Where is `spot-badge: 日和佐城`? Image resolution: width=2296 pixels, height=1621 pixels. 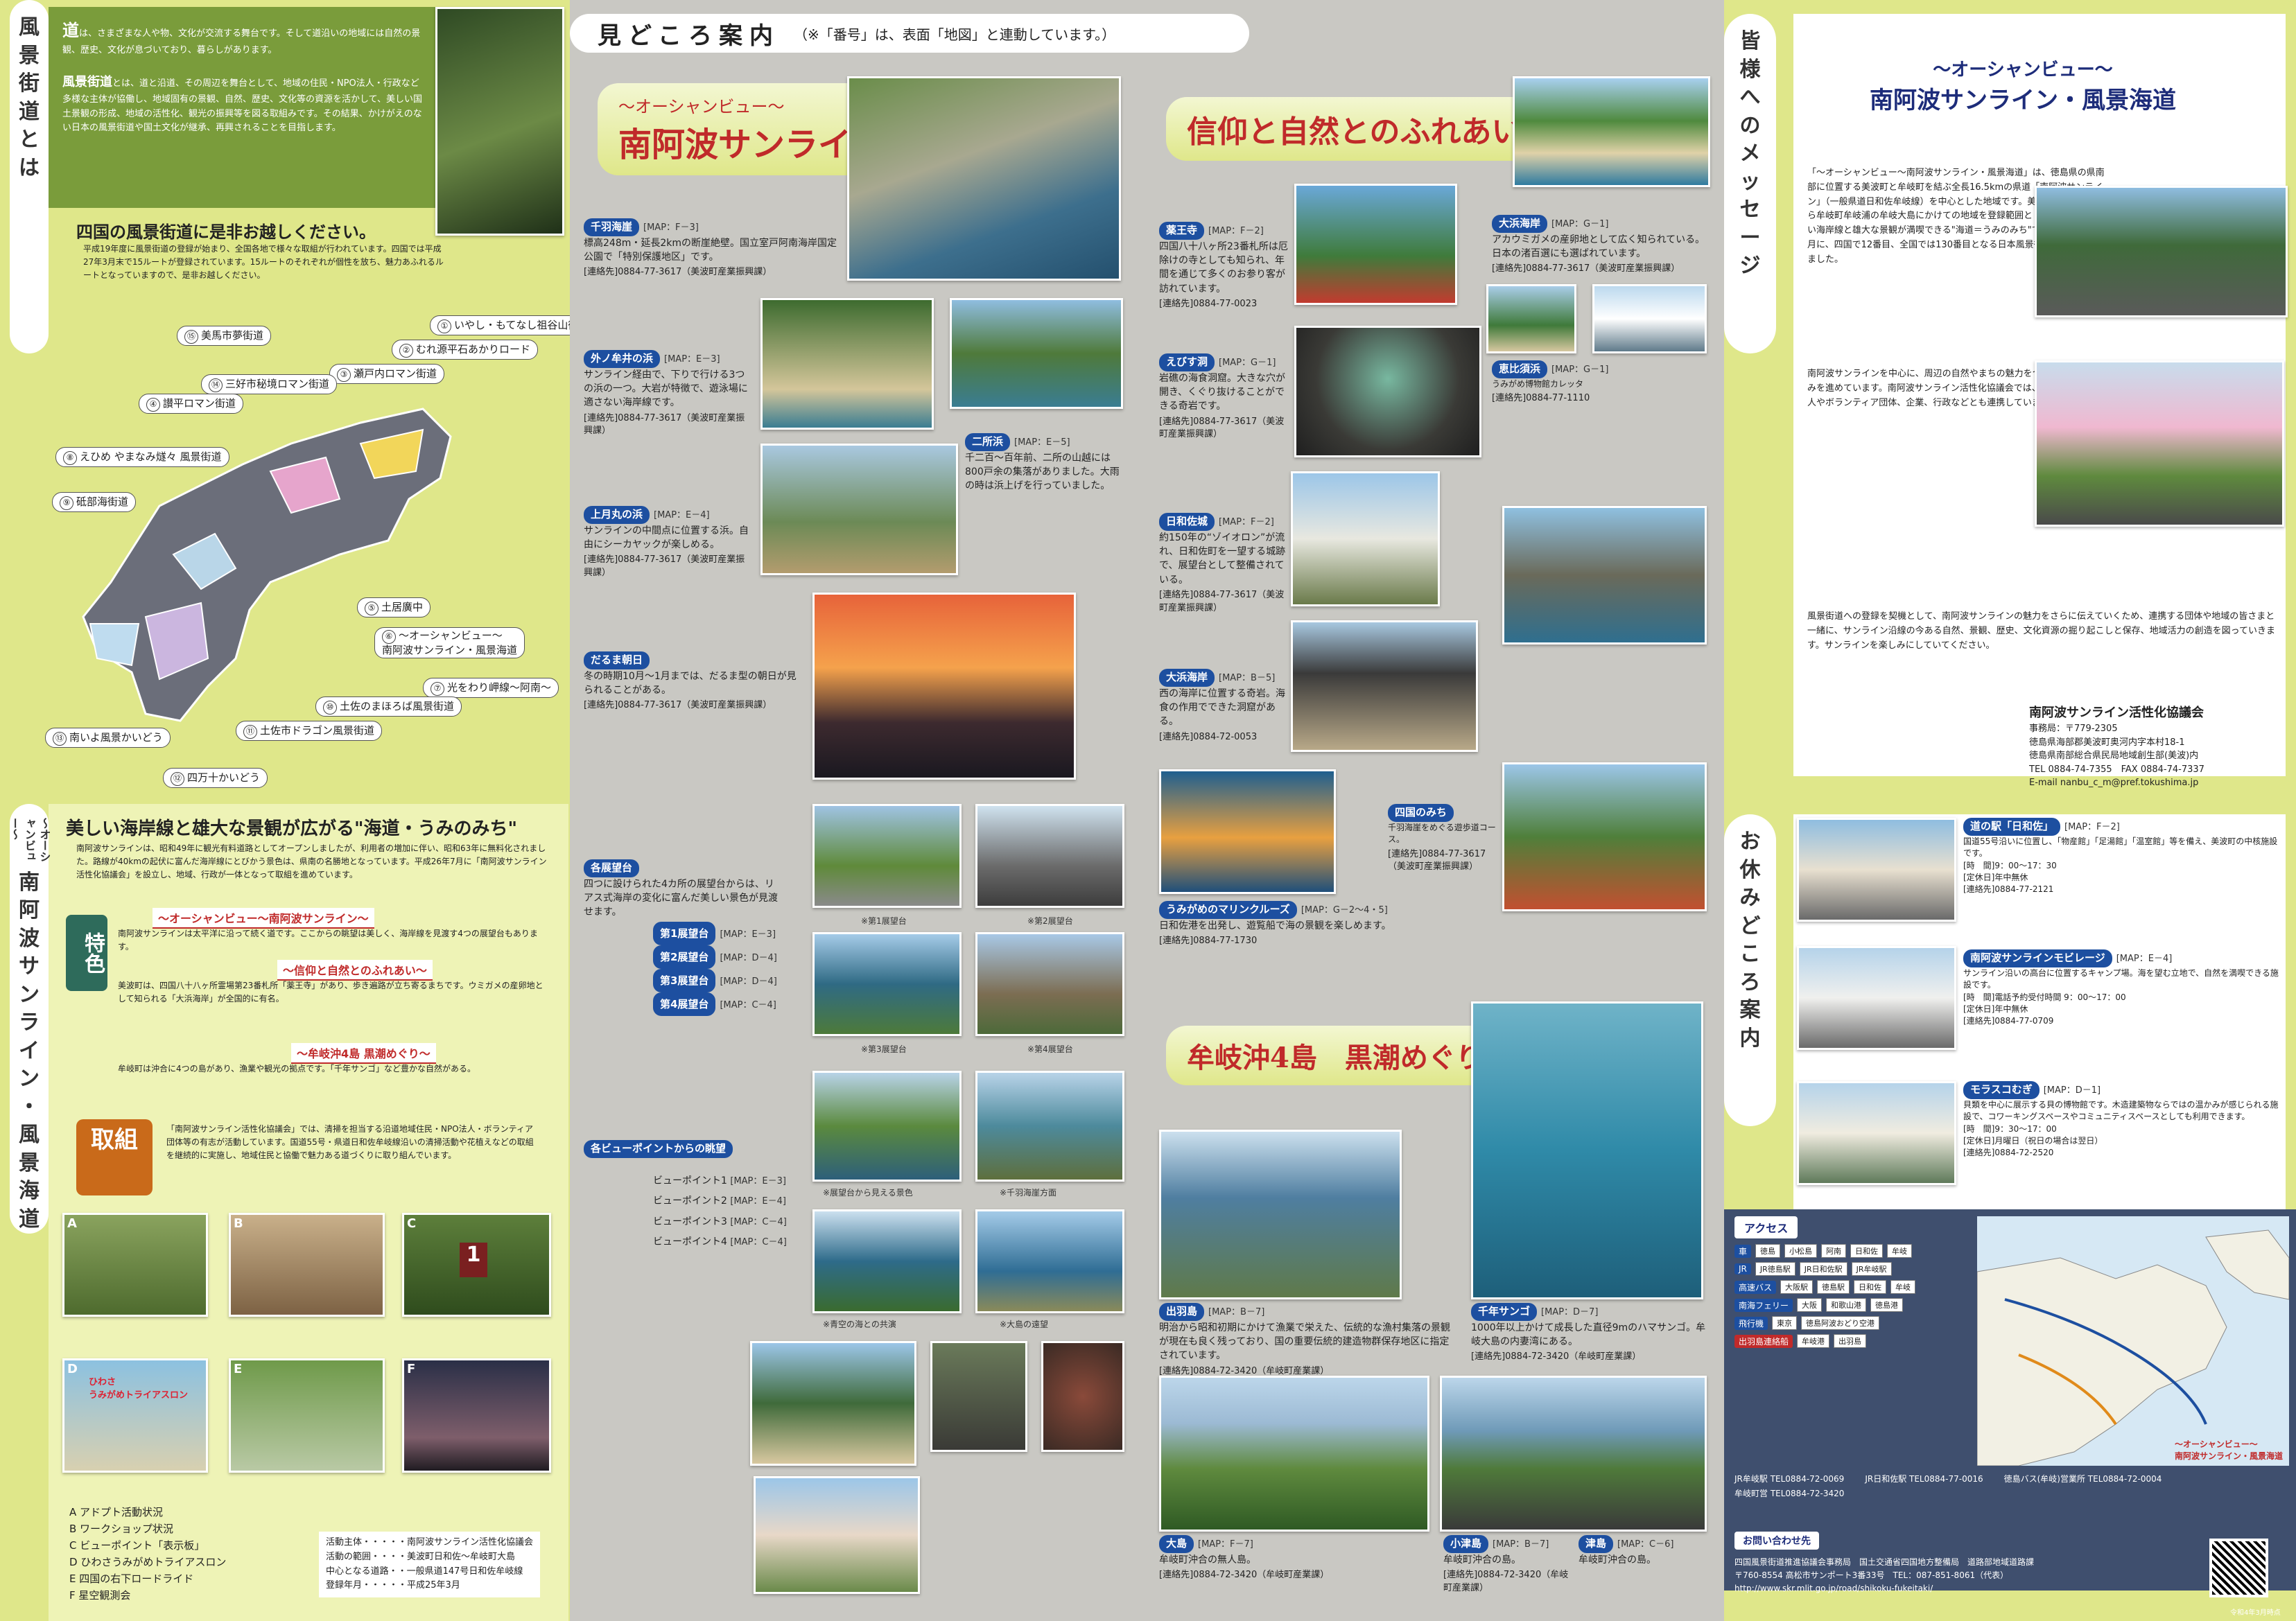 spot-badge: 日和佐城 is located at coordinates (1187, 522).